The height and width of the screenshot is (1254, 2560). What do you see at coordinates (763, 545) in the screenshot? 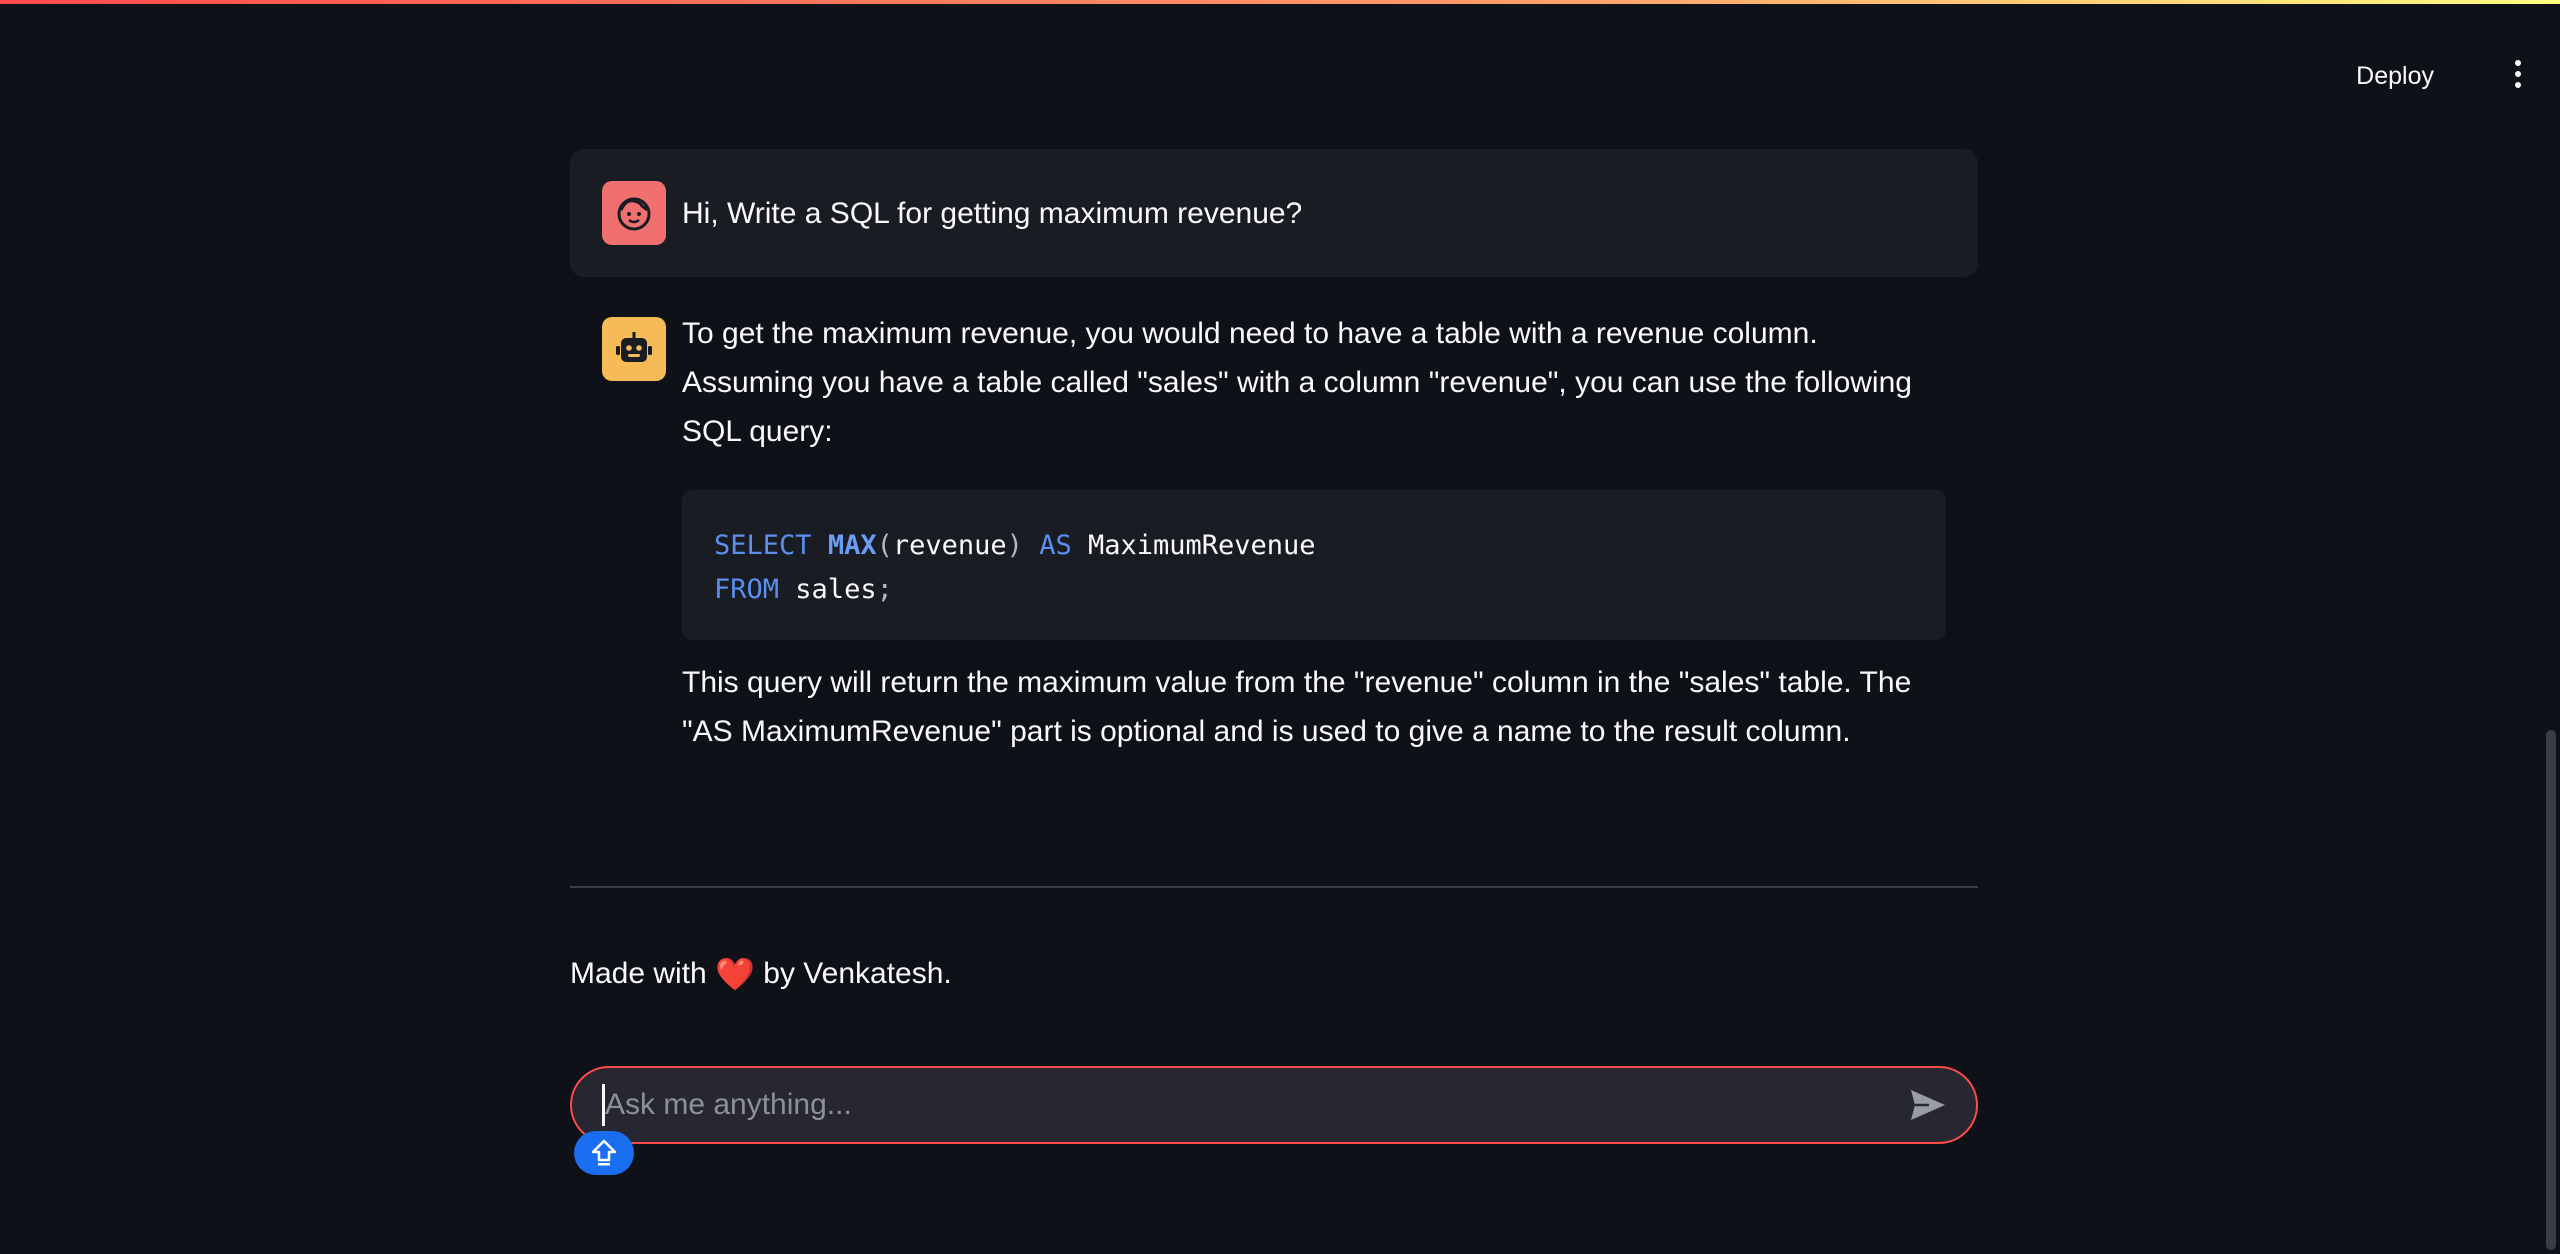
I see `code-keyword: SELECT` at bounding box center [763, 545].